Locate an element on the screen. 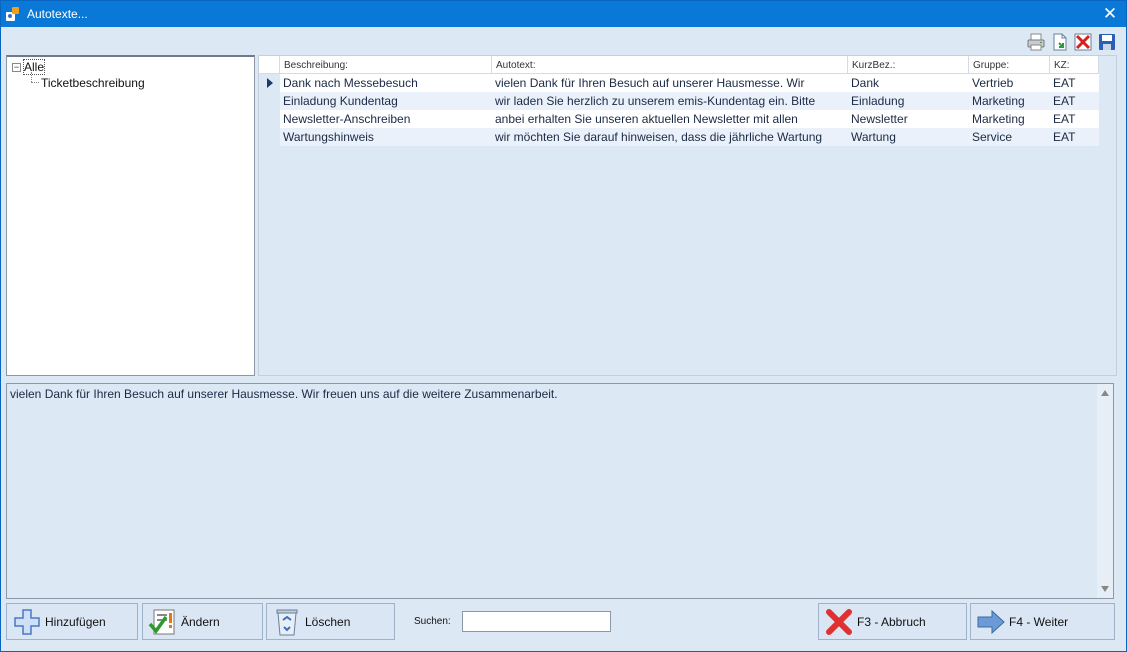 The width and height of the screenshot is (1127, 652). column-header-kz: KZ: is located at coordinates (1074, 65).